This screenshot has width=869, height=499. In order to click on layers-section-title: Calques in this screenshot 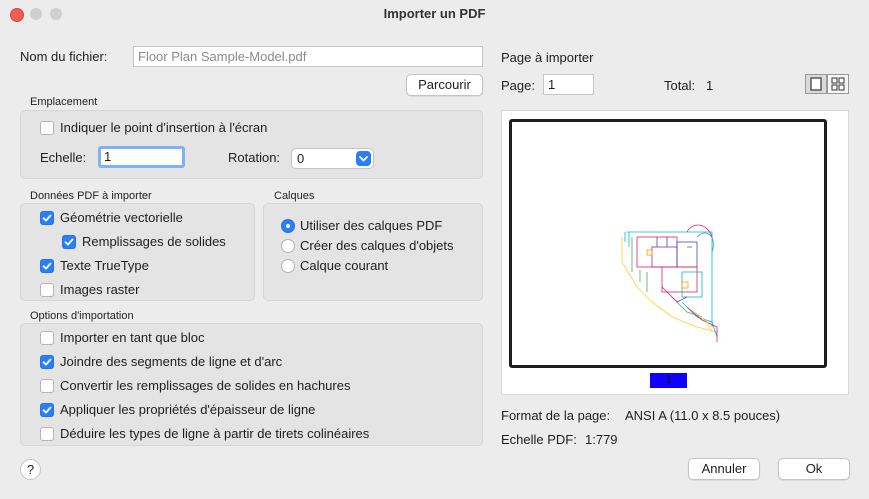, I will do `click(294, 196)`.